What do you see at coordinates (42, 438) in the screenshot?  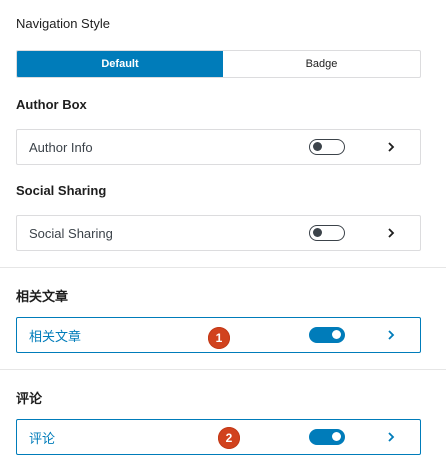 I see `comments-row-label: 评论` at bounding box center [42, 438].